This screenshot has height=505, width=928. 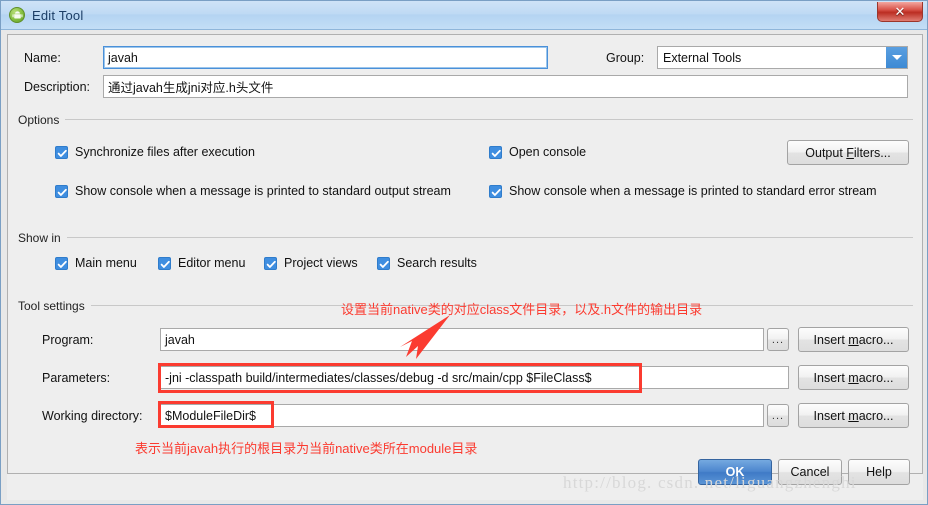 I want to click on name-input: javah, so click(x=325, y=57).